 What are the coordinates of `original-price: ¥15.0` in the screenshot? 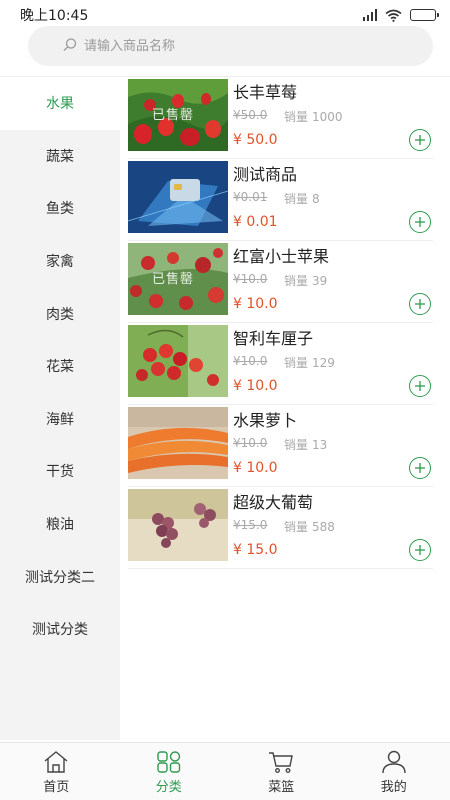 It's located at (250, 525).